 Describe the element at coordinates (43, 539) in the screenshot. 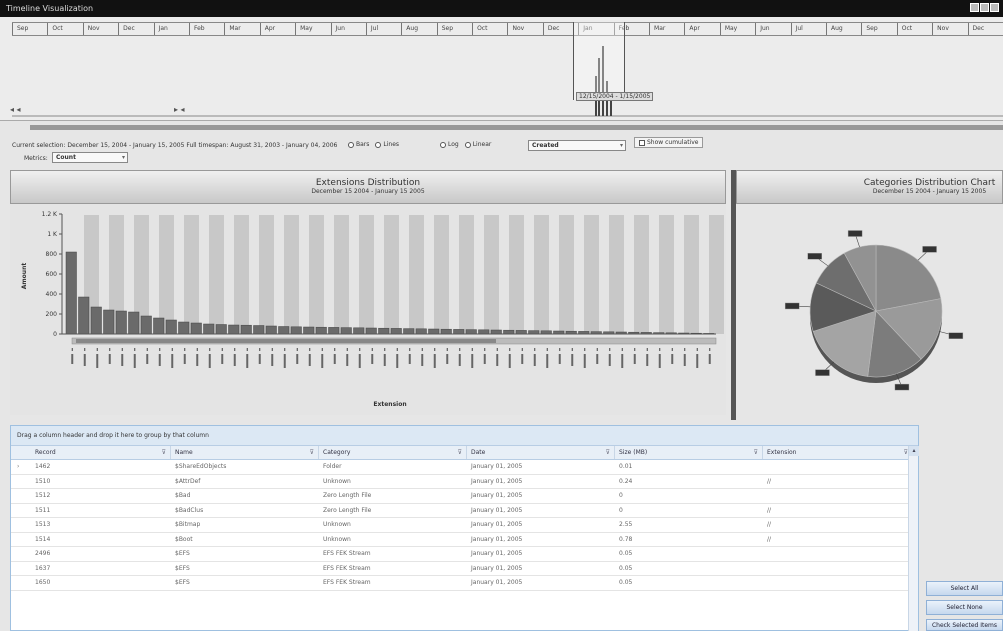

I see `table-cell: 1514` at that location.